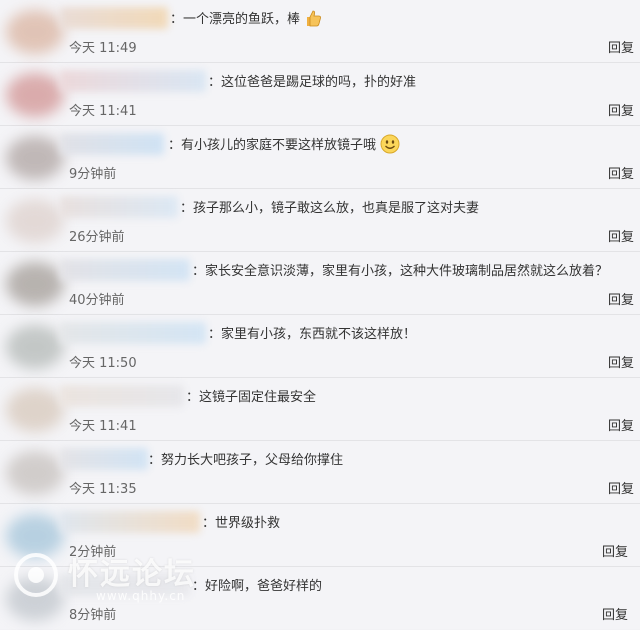 Image resolution: width=640 pixels, height=630 pixels. What do you see at coordinates (320, 598) in the screenshot?
I see `comment-row: ：好险啊，爸爸好样的 8分钟前 回复` at bounding box center [320, 598].